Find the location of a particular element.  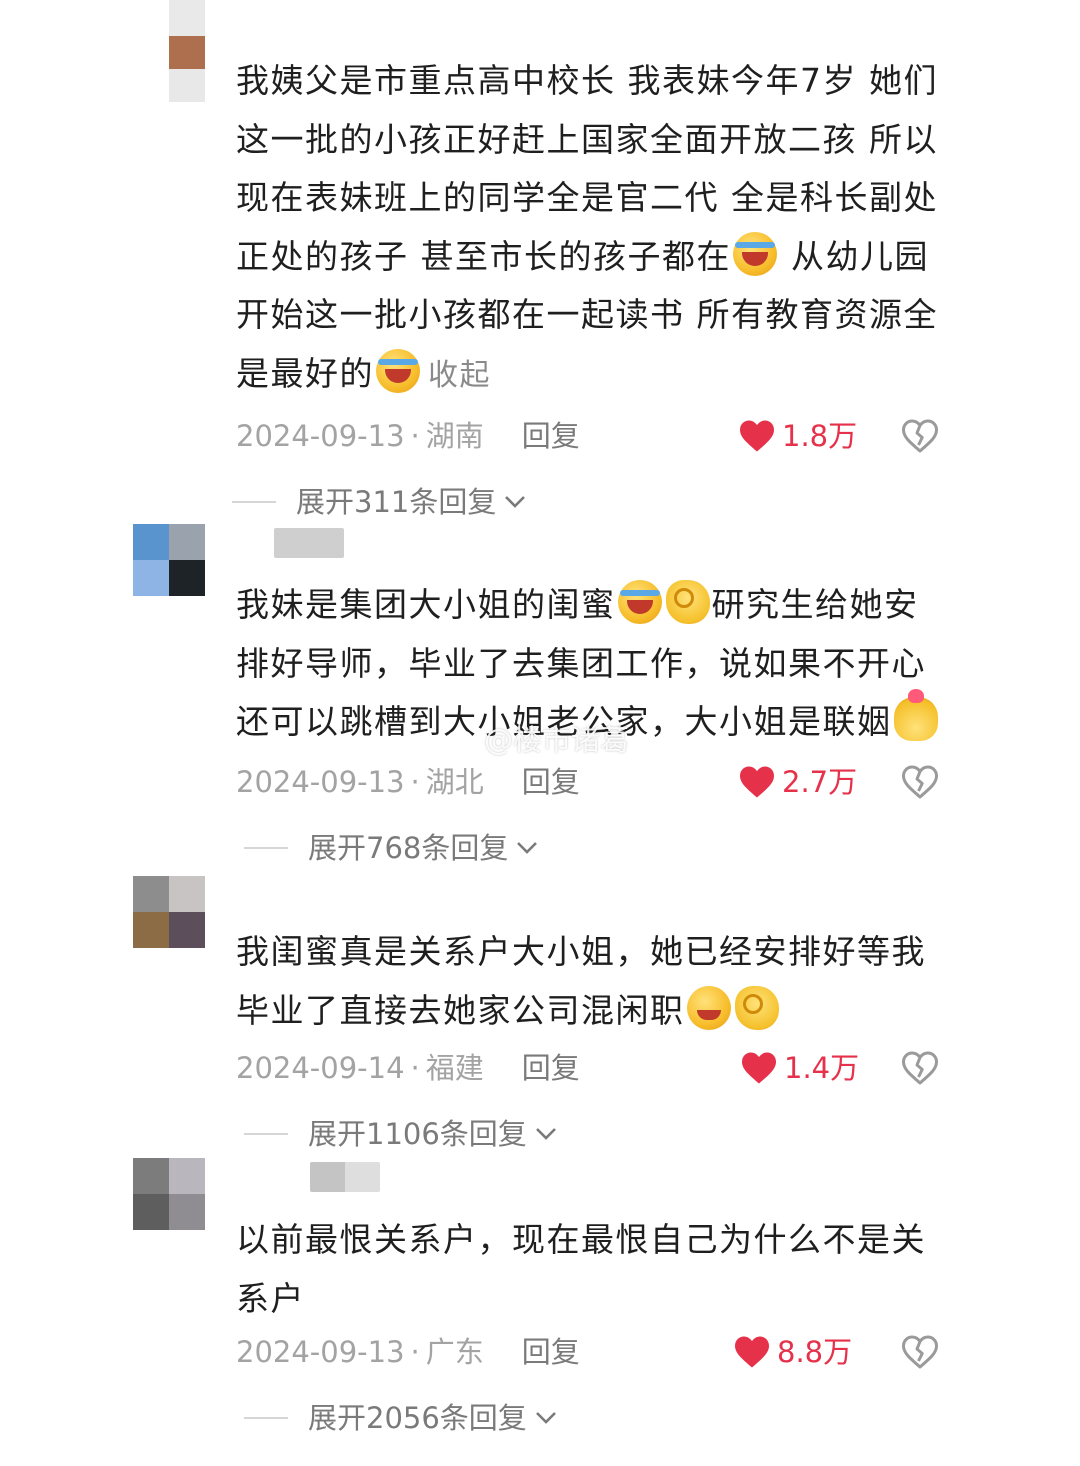

comment-meta: 2024-09-14 · 福建 回复 is located at coordinates (408, 1068).